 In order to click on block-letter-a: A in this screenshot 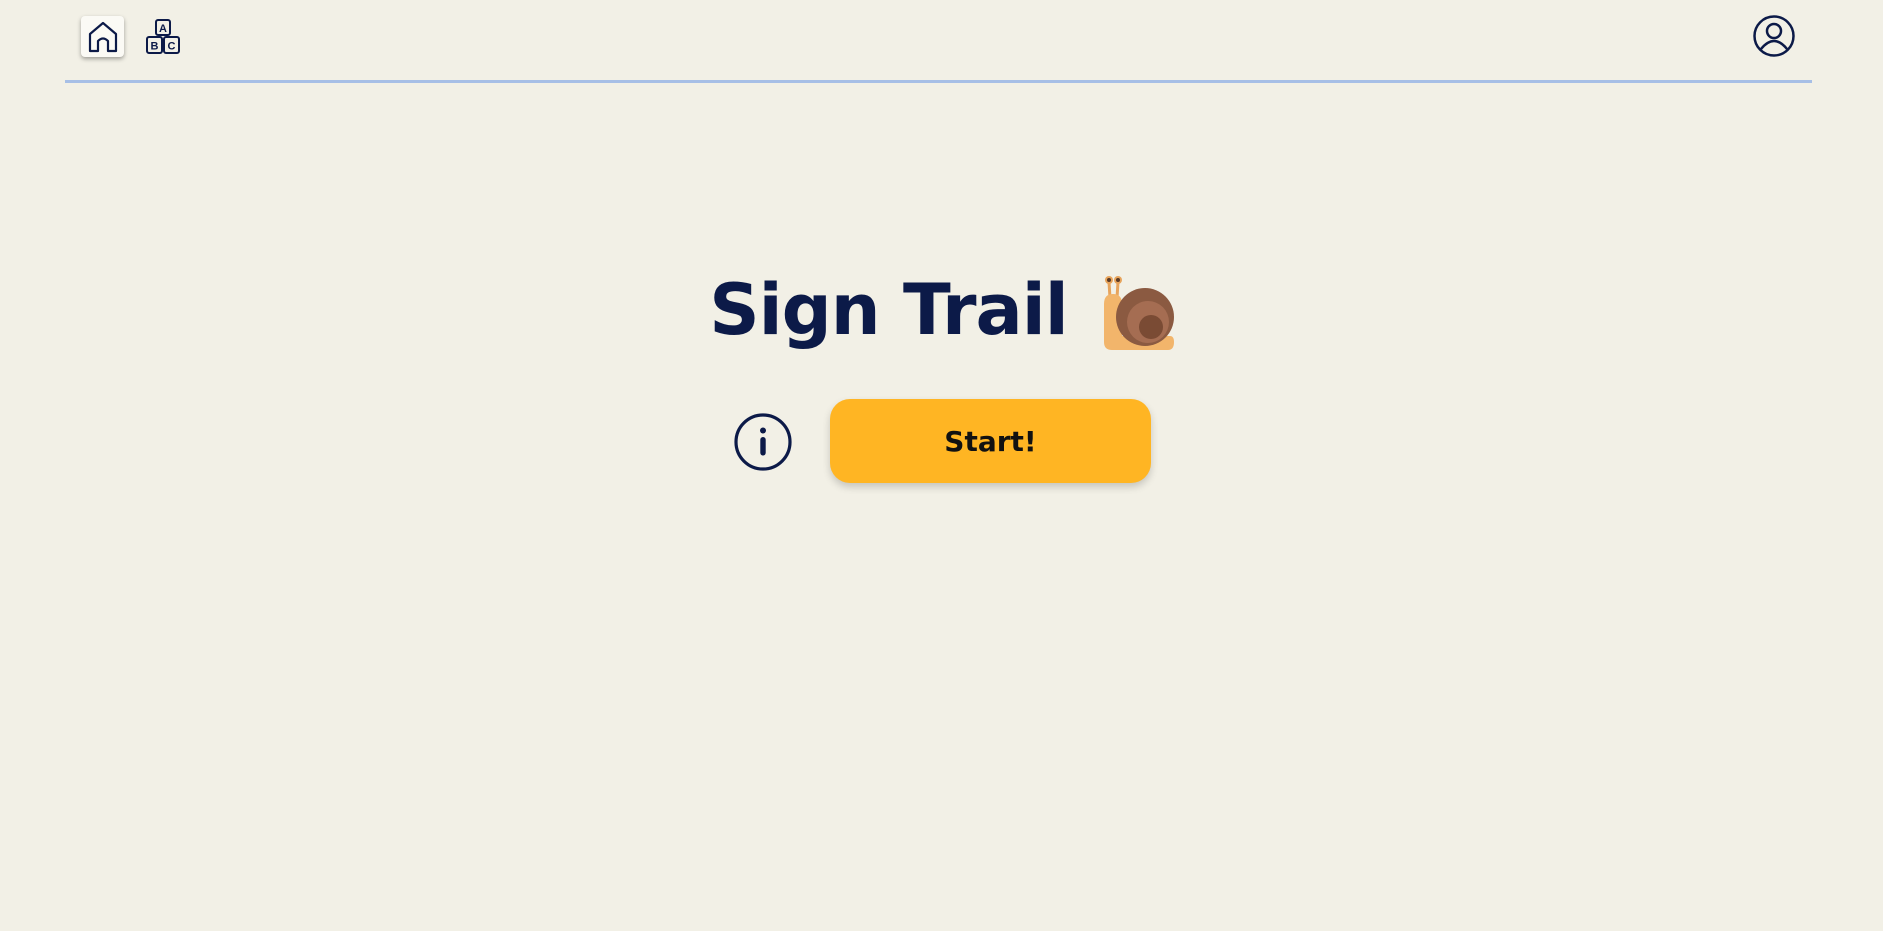, I will do `click(163, 29)`.